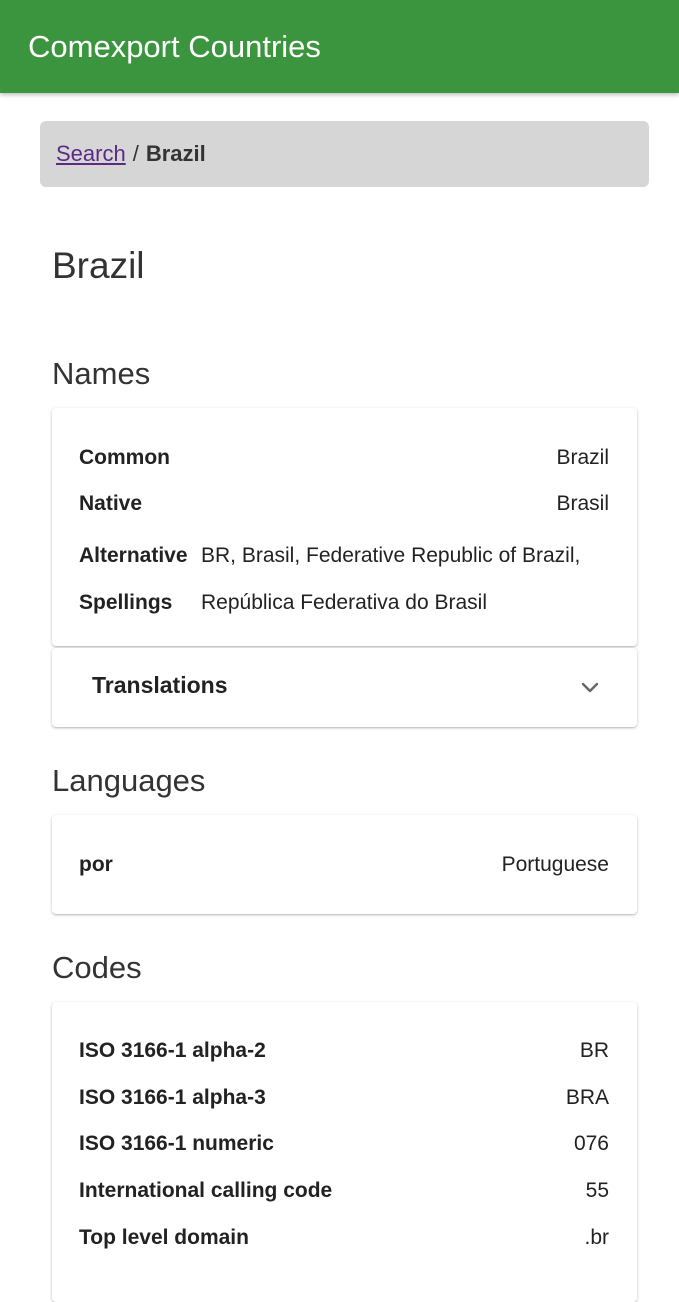  I want to click on names-alternative-value-line2: República Federativa do Brasil, so click(344, 602).